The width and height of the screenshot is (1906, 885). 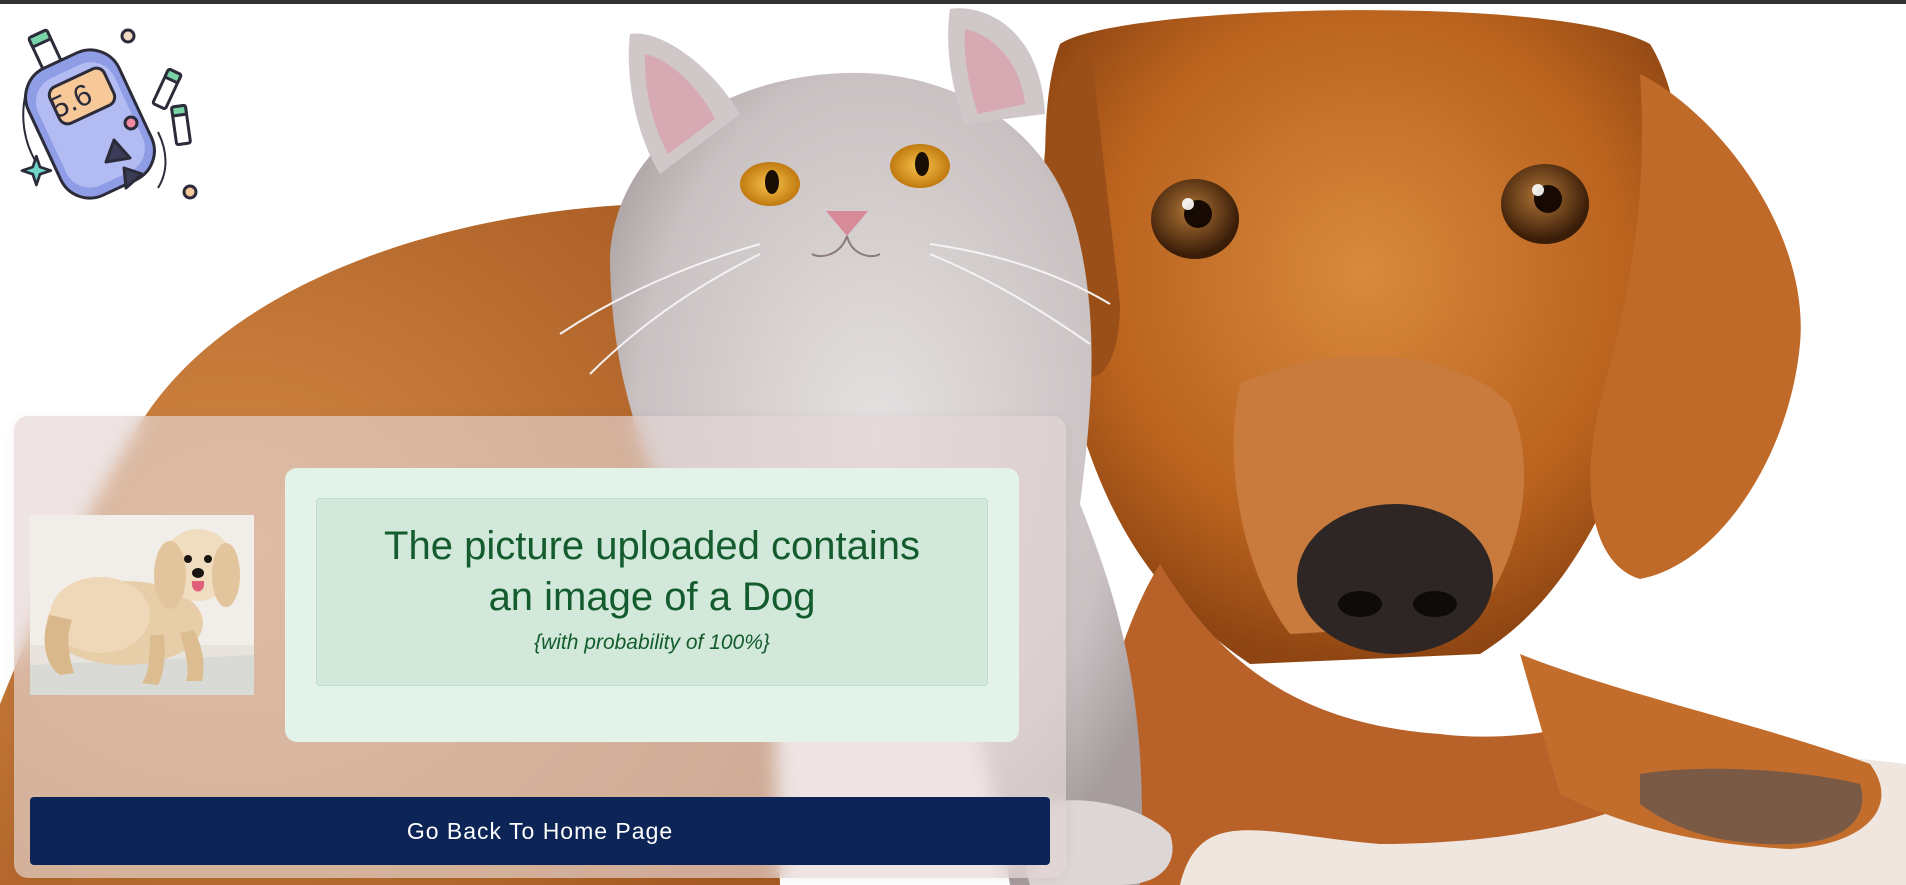 What do you see at coordinates (109, 114) in the screenshot?
I see `glucose-meter-icon: 5.6` at bounding box center [109, 114].